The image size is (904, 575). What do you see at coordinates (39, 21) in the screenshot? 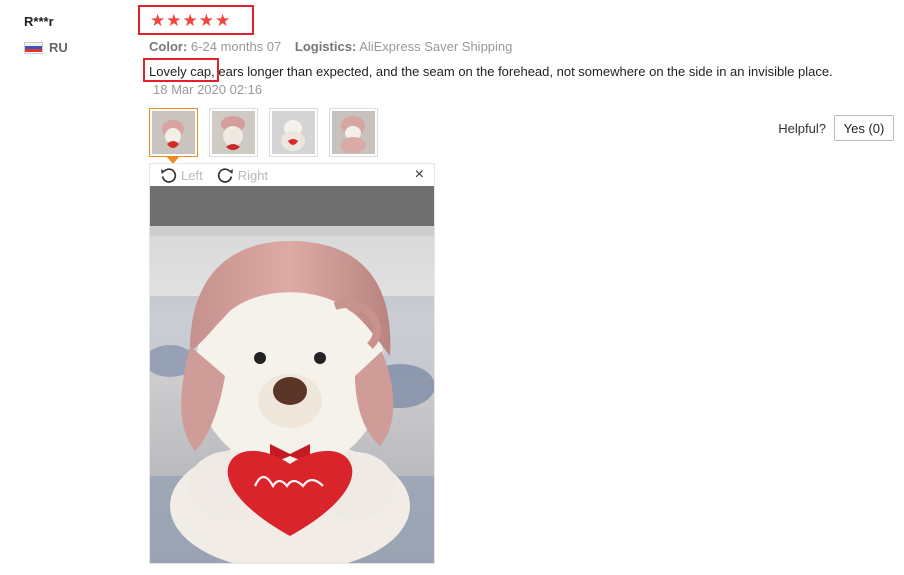
I see `reviewer-name: R***r` at bounding box center [39, 21].